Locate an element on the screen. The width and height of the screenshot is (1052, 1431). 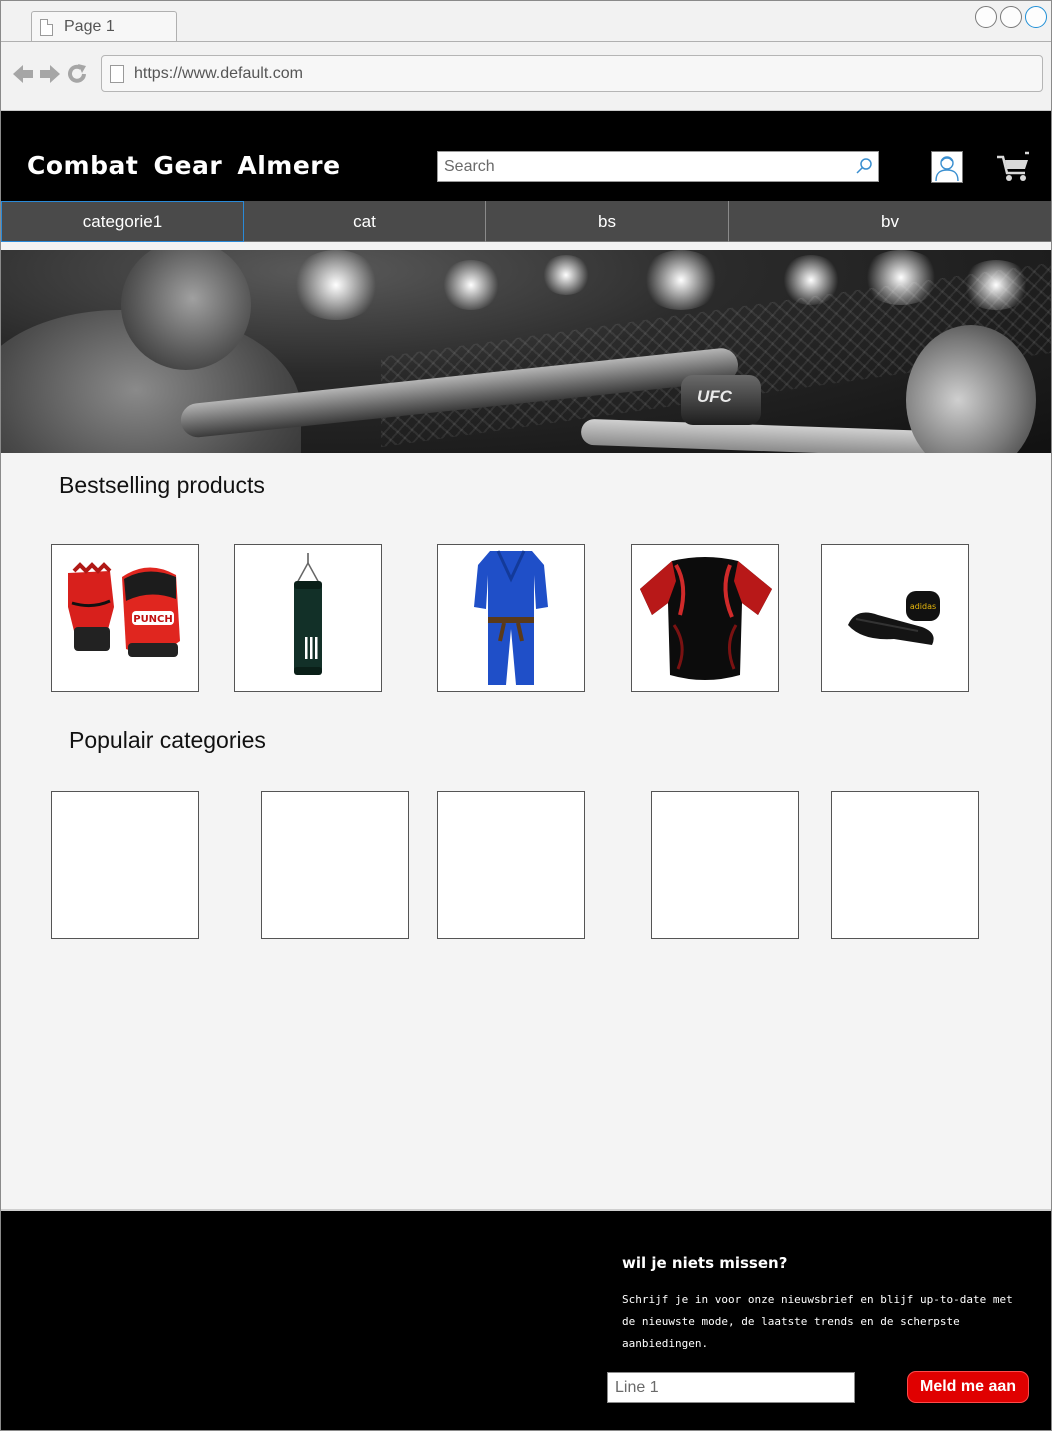
fight-glove: UFC is located at coordinates (721, 400).